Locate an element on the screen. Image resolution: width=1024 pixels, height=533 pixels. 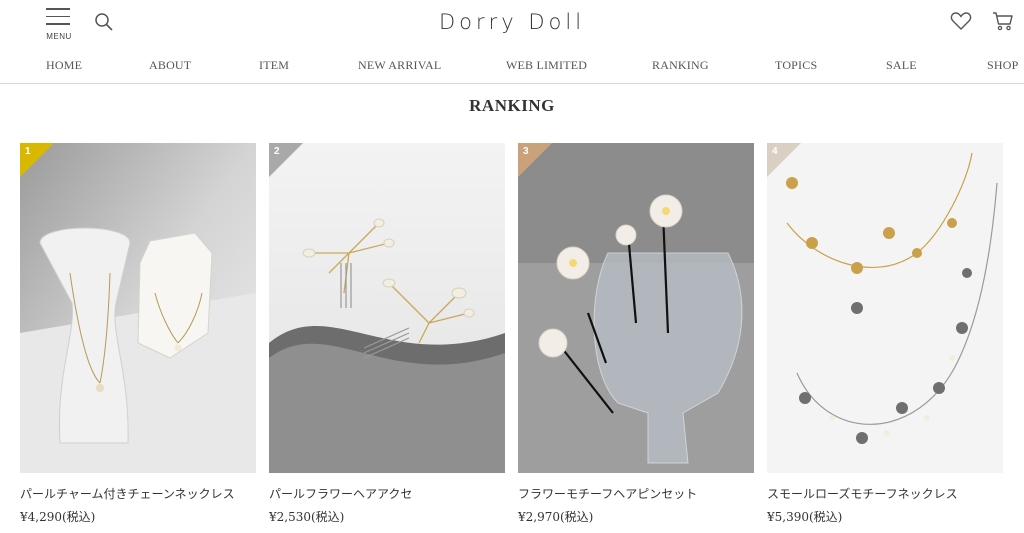
nav-topics: TOPICS is located at coordinates (796, 65).